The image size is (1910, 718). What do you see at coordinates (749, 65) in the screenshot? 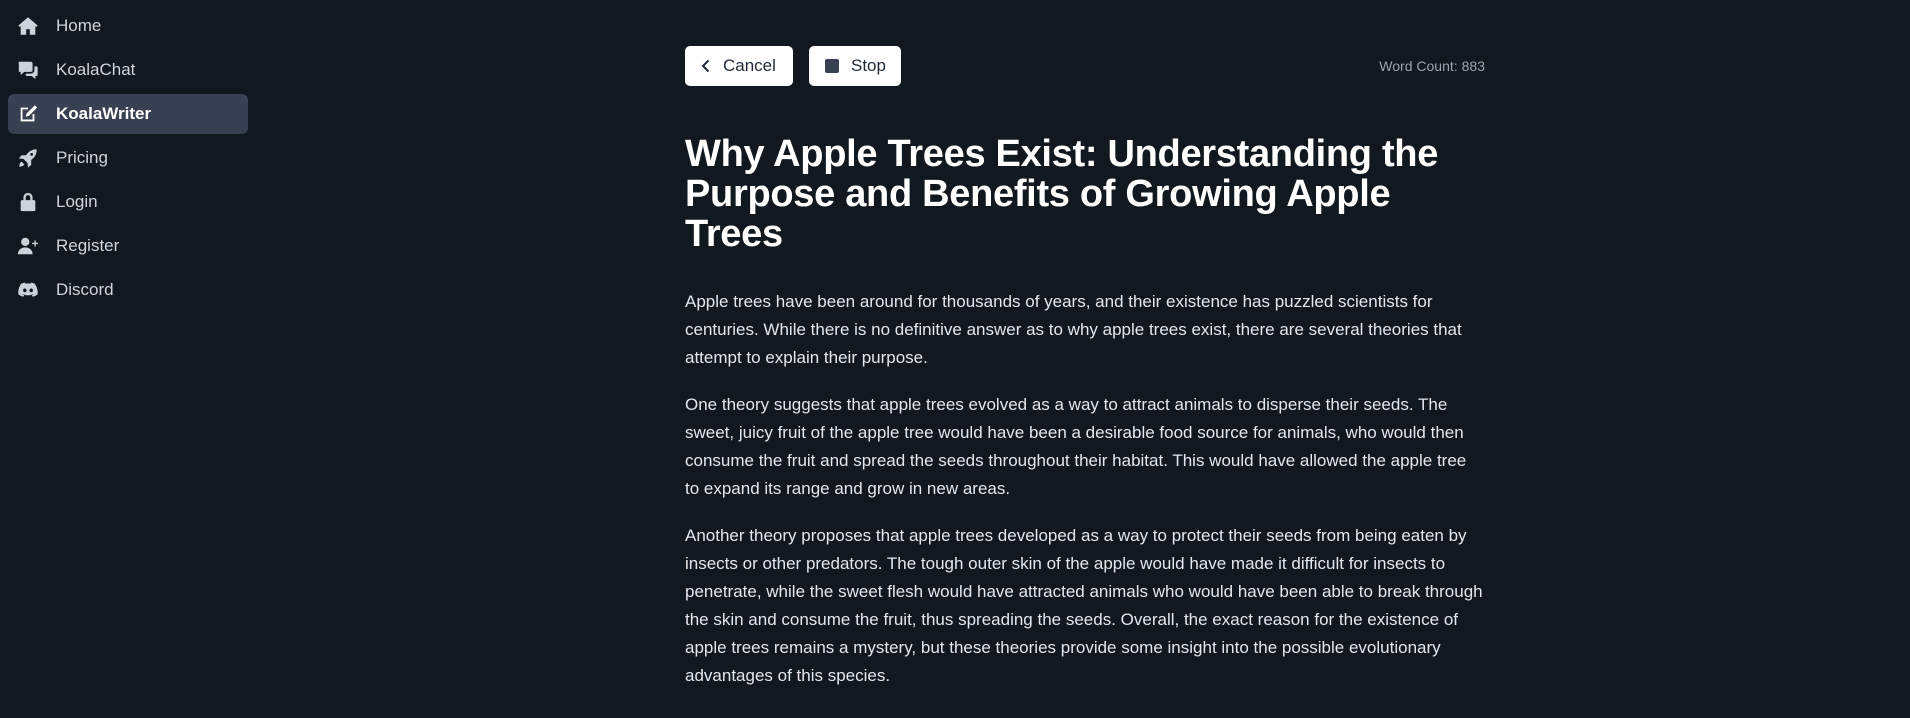
I see `cancel-label: Cancel` at bounding box center [749, 65].